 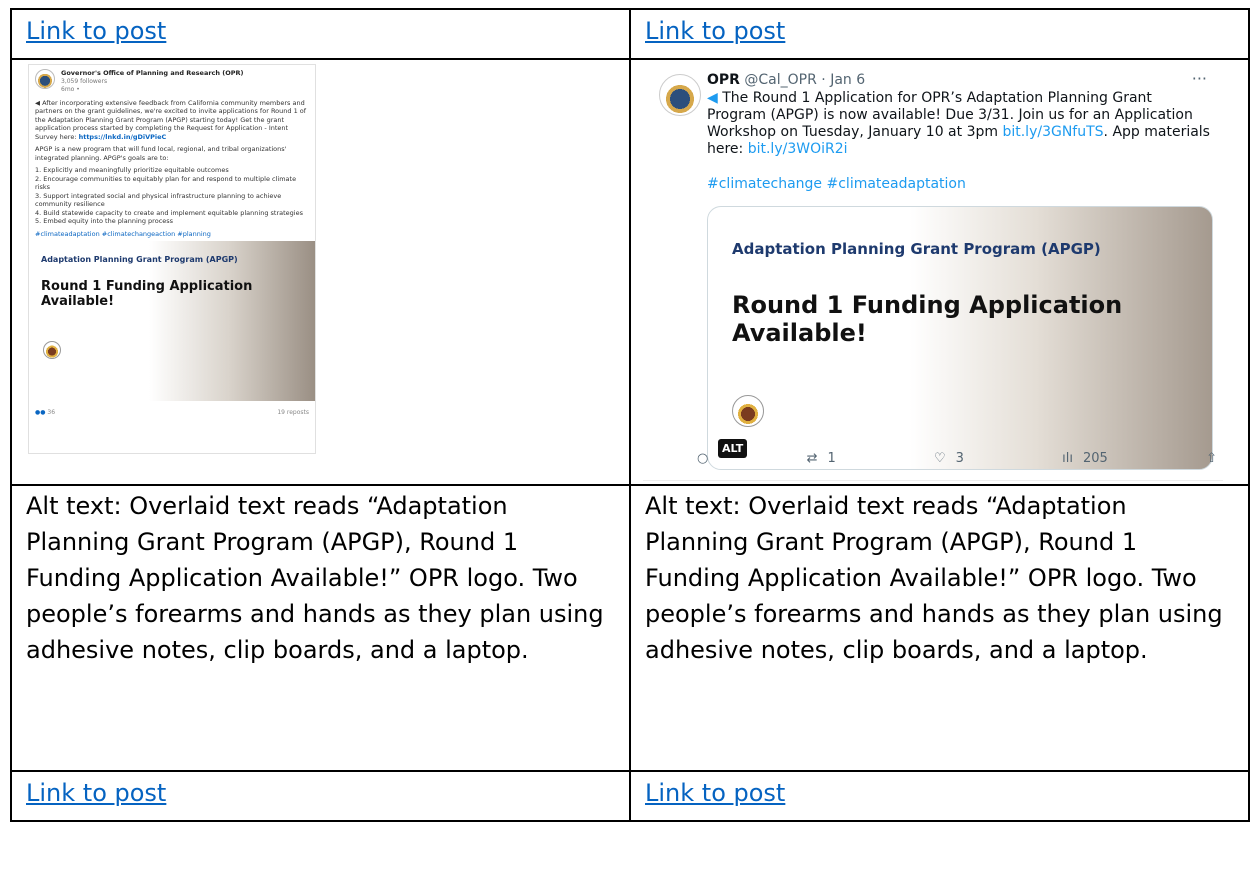 What do you see at coordinates (939, 796) in the screenshot?
I see `cell-bottom-right: Link to post` at bounding box center [939, 796].